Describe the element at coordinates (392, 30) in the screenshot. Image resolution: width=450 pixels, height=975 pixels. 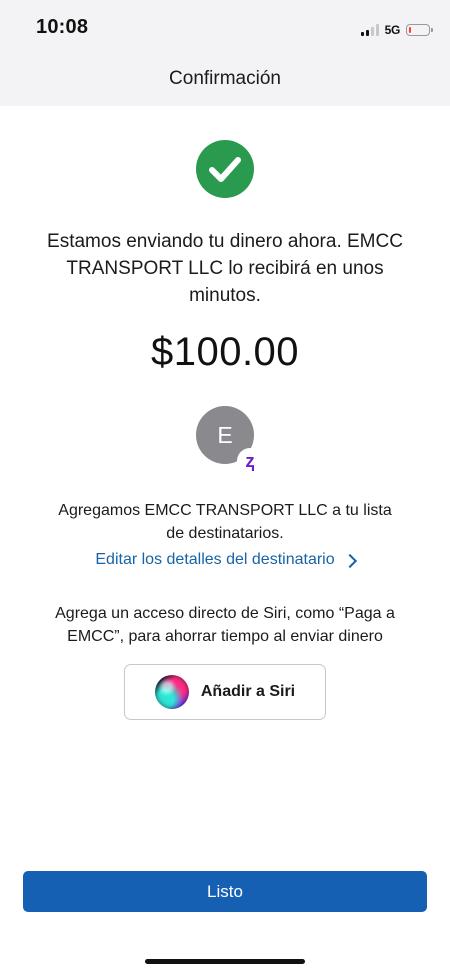
I see `network-type: 5G` at that location.